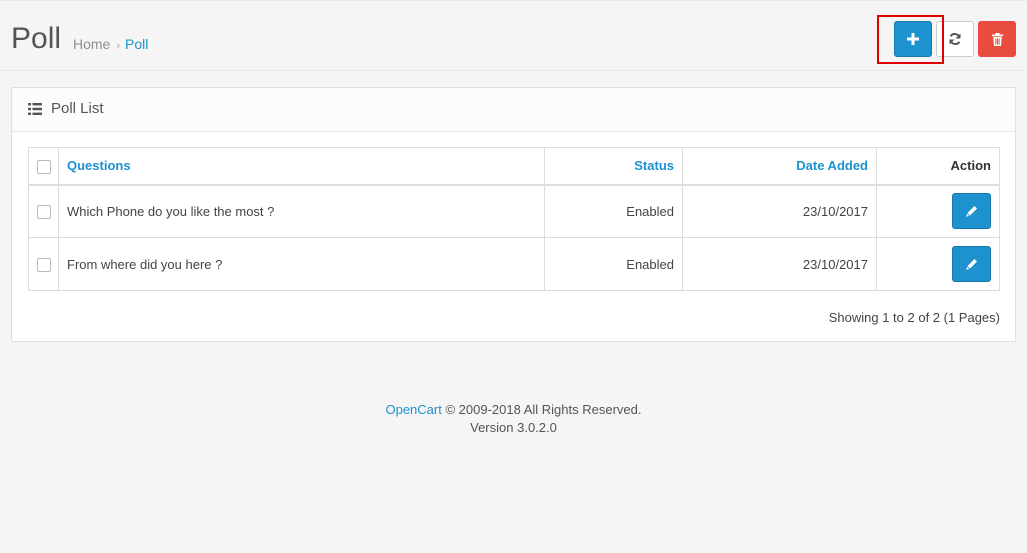  What do you see at coordinates (36, 38) in the screenshot?
I see `page-title: Poll` at bounding box center [36, 38].